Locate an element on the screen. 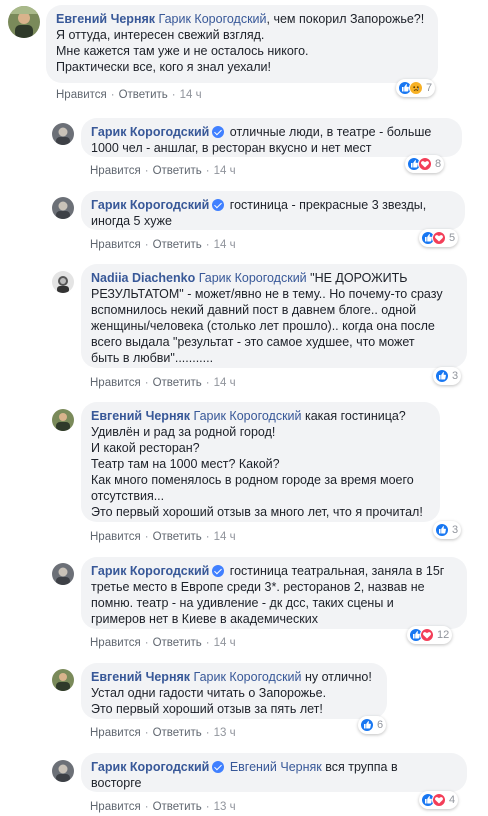 This screenshot has height=816, width=488. comment-text-line: гримеров нет в Киеве в академических is located at coordinates (204, 619).